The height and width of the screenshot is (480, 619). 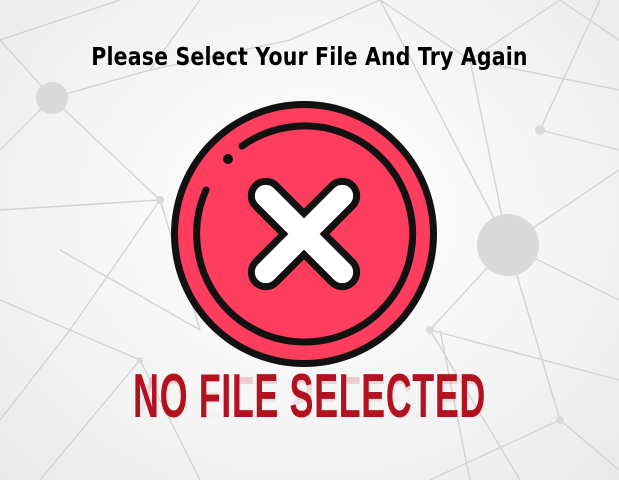 I want to click on instruction-headline: Please Select Your File And Try Again, so click(x=309, y=56).